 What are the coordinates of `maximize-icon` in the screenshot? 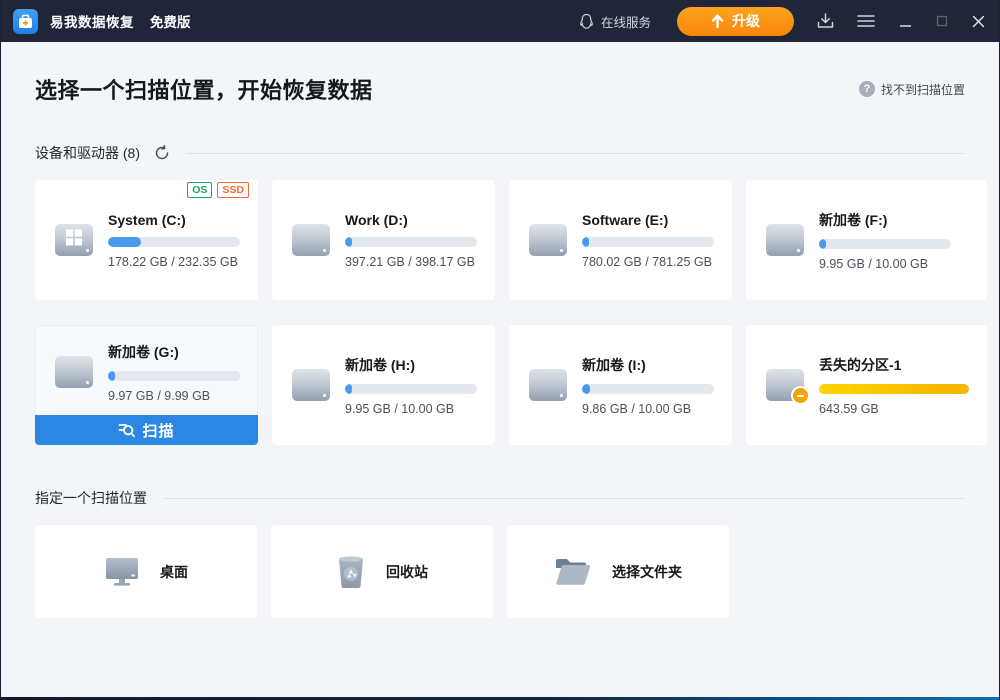 It's located at (942, 21).